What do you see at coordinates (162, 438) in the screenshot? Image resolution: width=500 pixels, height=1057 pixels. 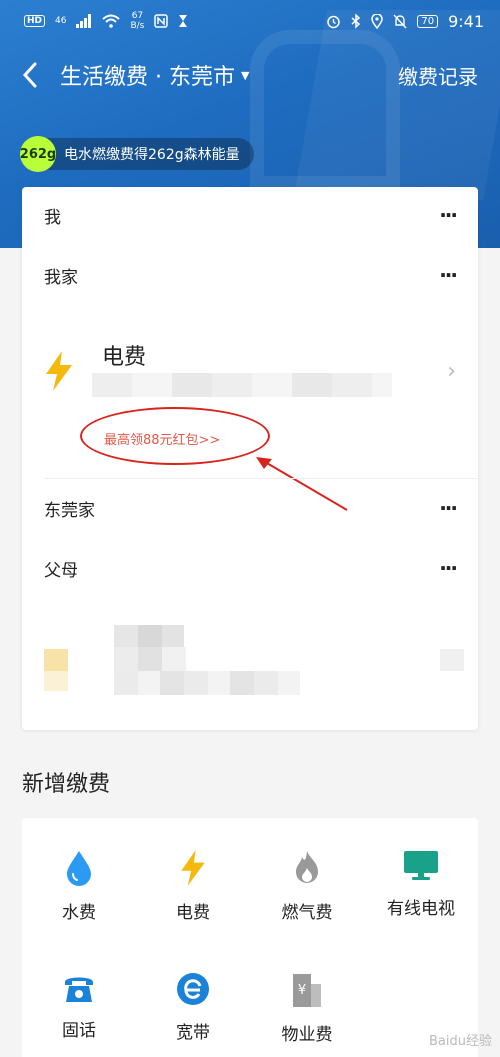 I see `red-packet-promo: 最高领88元红包>>` at bounding box center [162, 438].